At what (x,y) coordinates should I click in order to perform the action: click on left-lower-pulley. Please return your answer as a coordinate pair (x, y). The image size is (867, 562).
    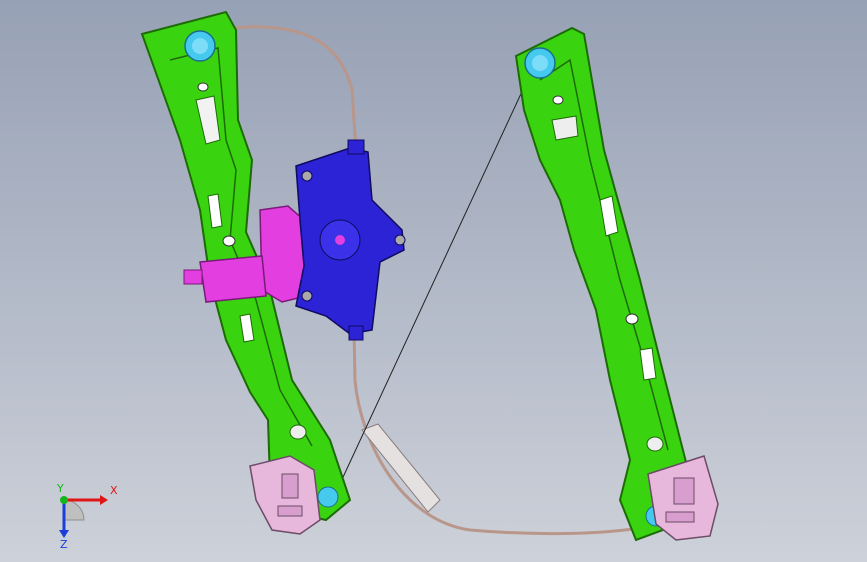
    Looking at the image, I should click on (328, 497).